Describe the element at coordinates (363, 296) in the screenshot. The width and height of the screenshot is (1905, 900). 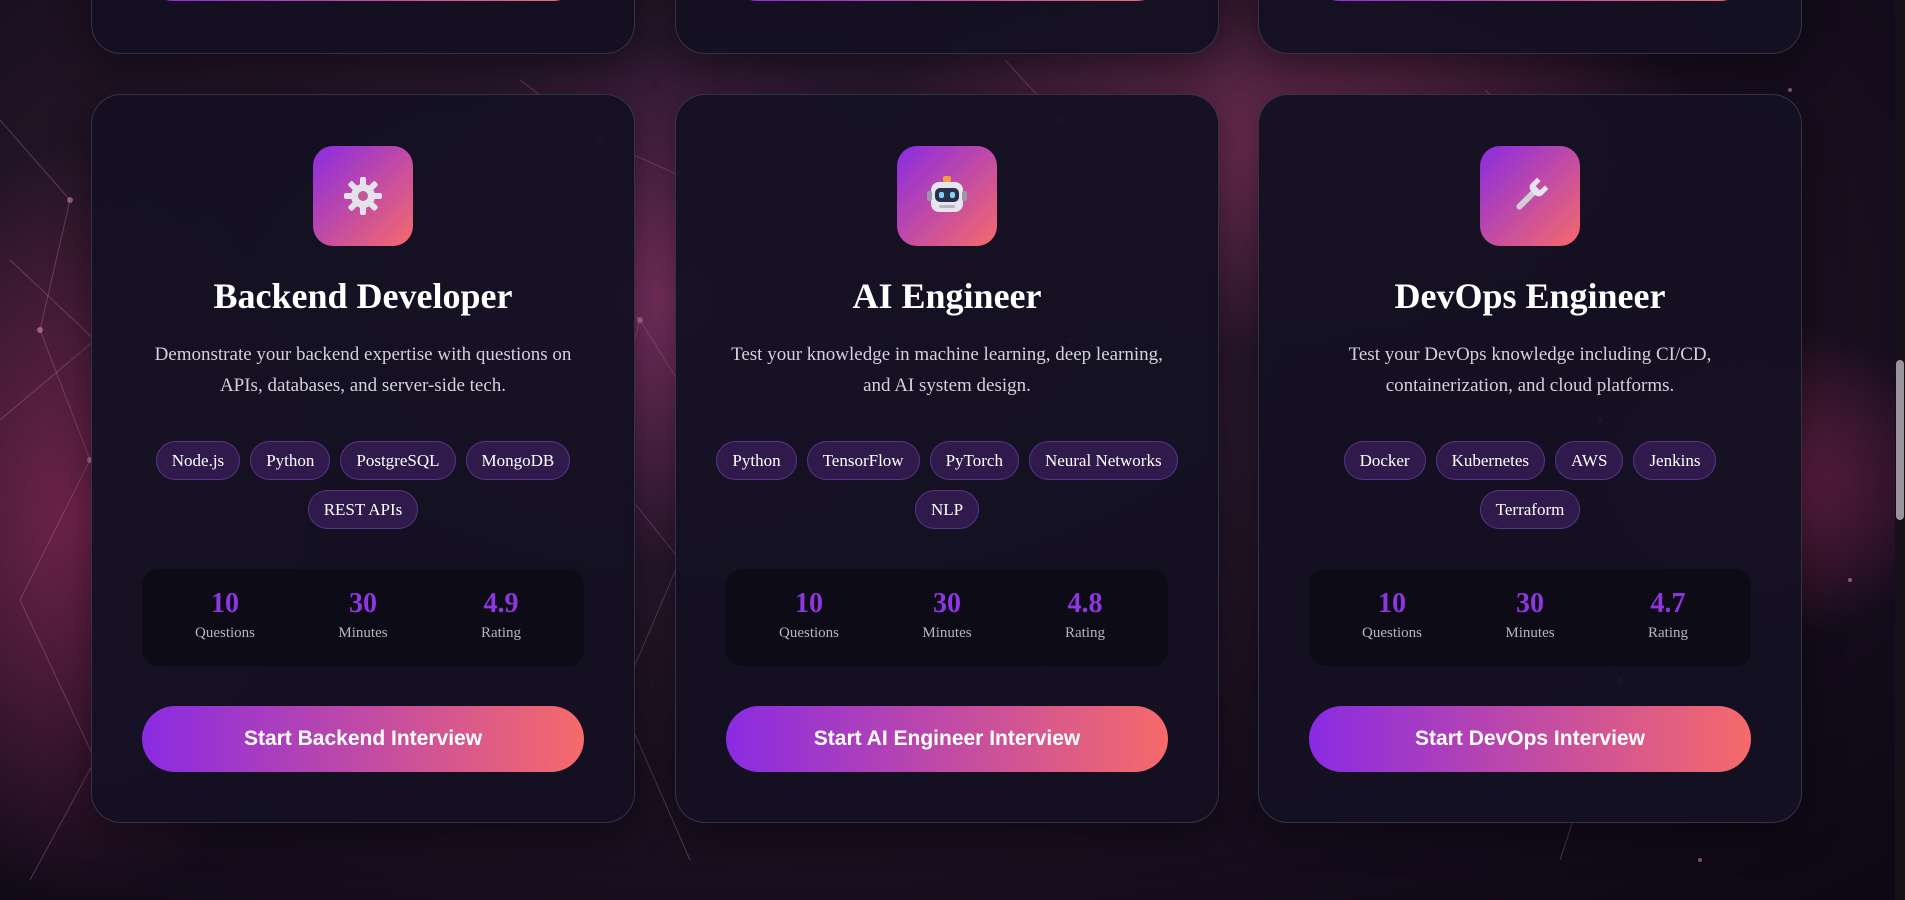
I see `card-title: Backend Developer` at that location.